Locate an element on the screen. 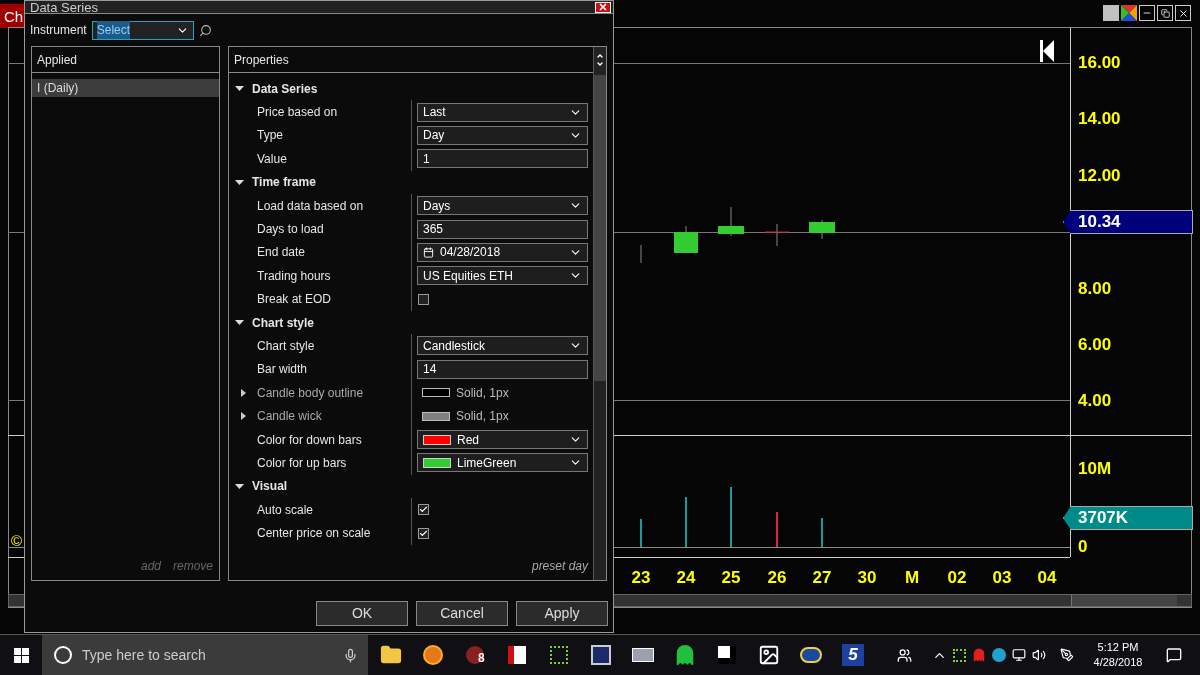 This screenshot has width=1200, height=675. section-title: Time frame is located at coordinates (284, 183).